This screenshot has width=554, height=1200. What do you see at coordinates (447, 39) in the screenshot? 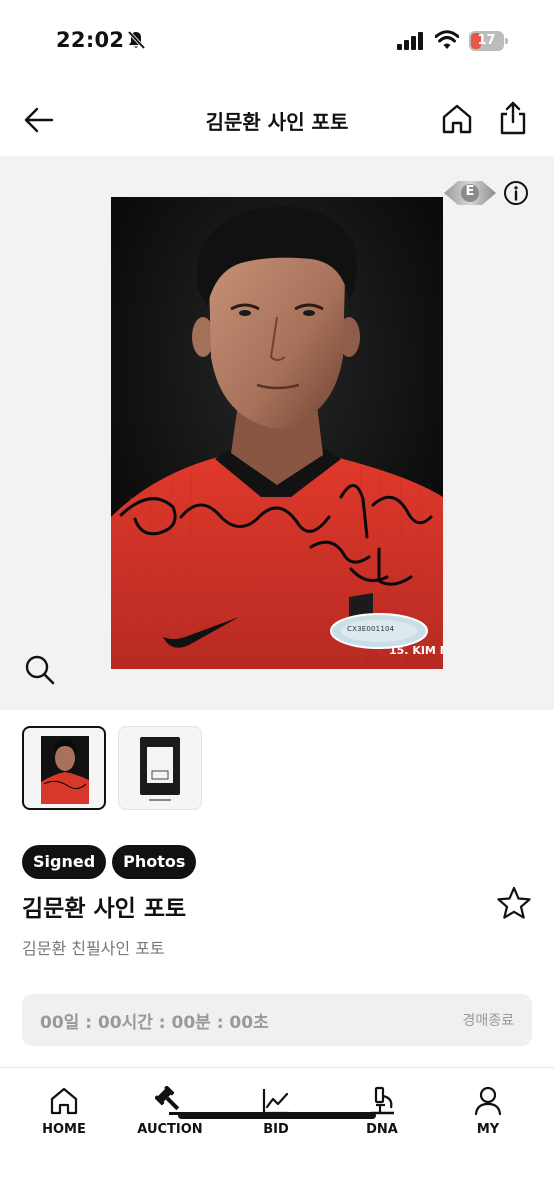
I see `wifi-icon` at bounding box center [447, 39].